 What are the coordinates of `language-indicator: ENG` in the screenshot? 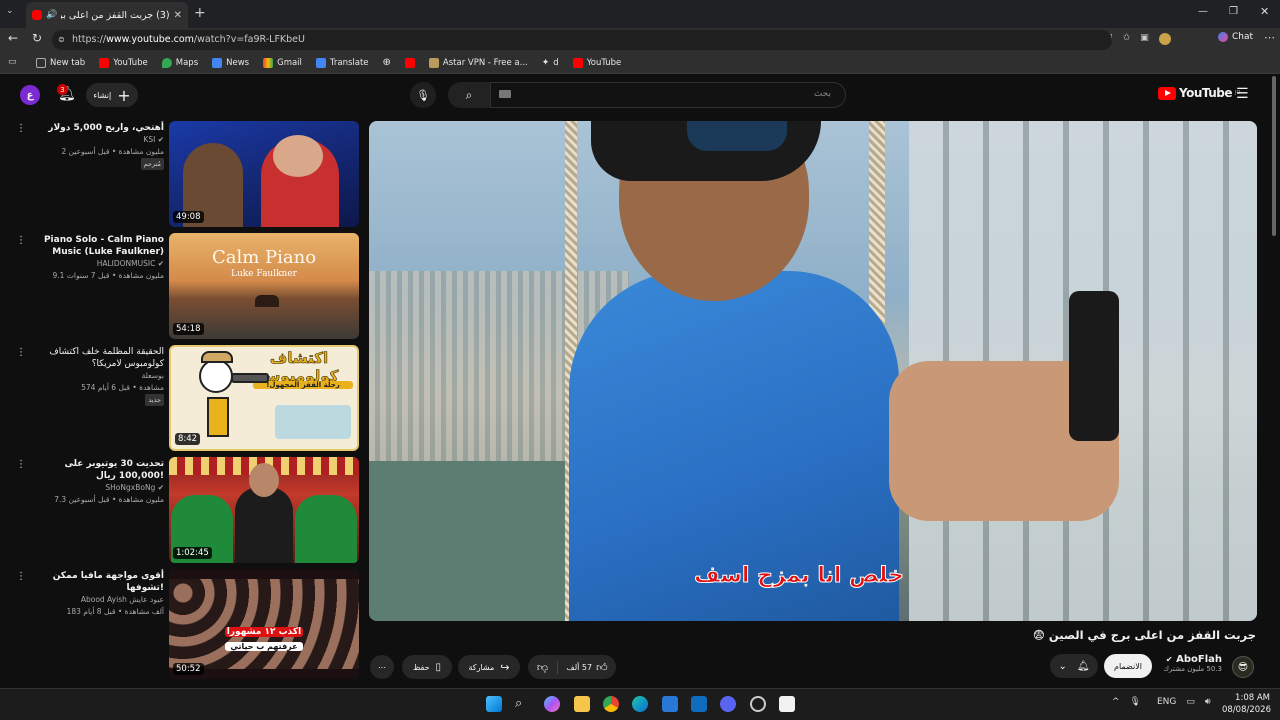 It's located at (1166, 702).